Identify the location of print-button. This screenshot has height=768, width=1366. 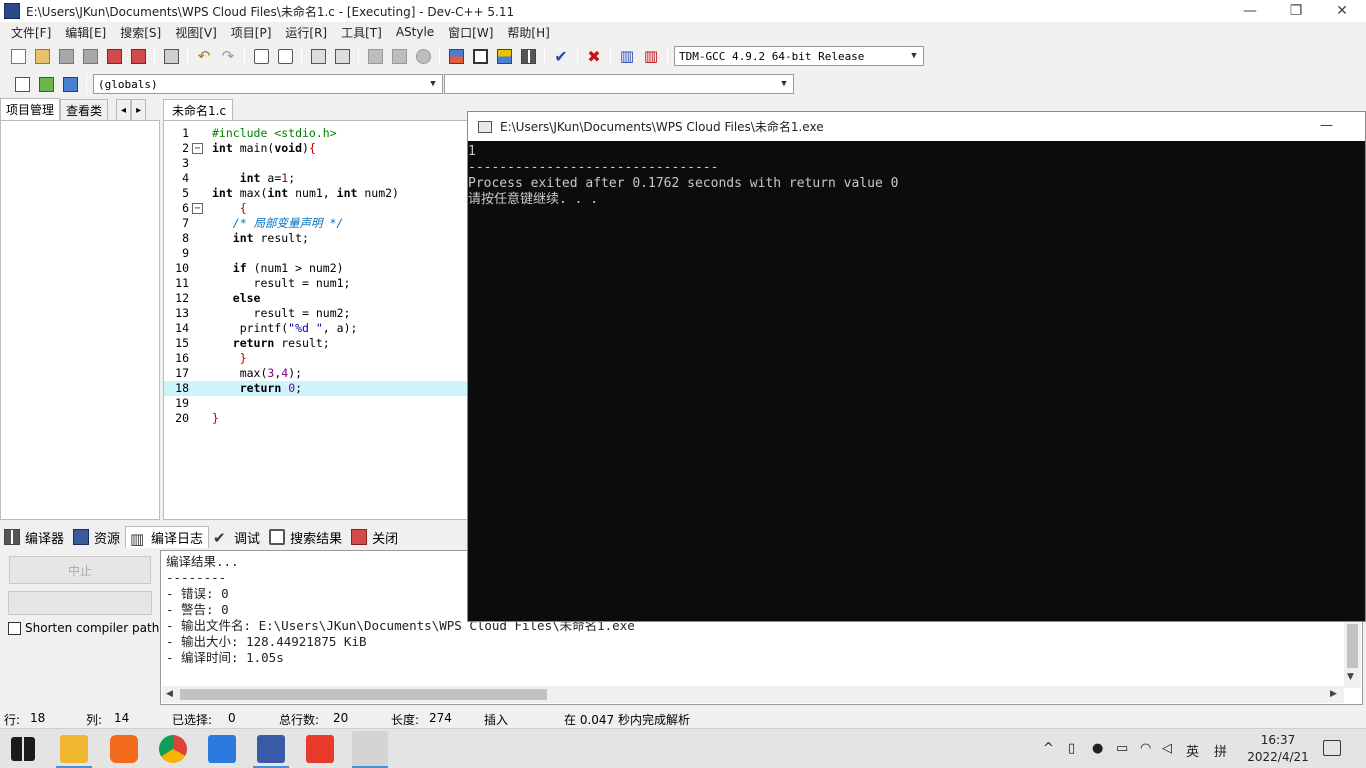
(171, 56).